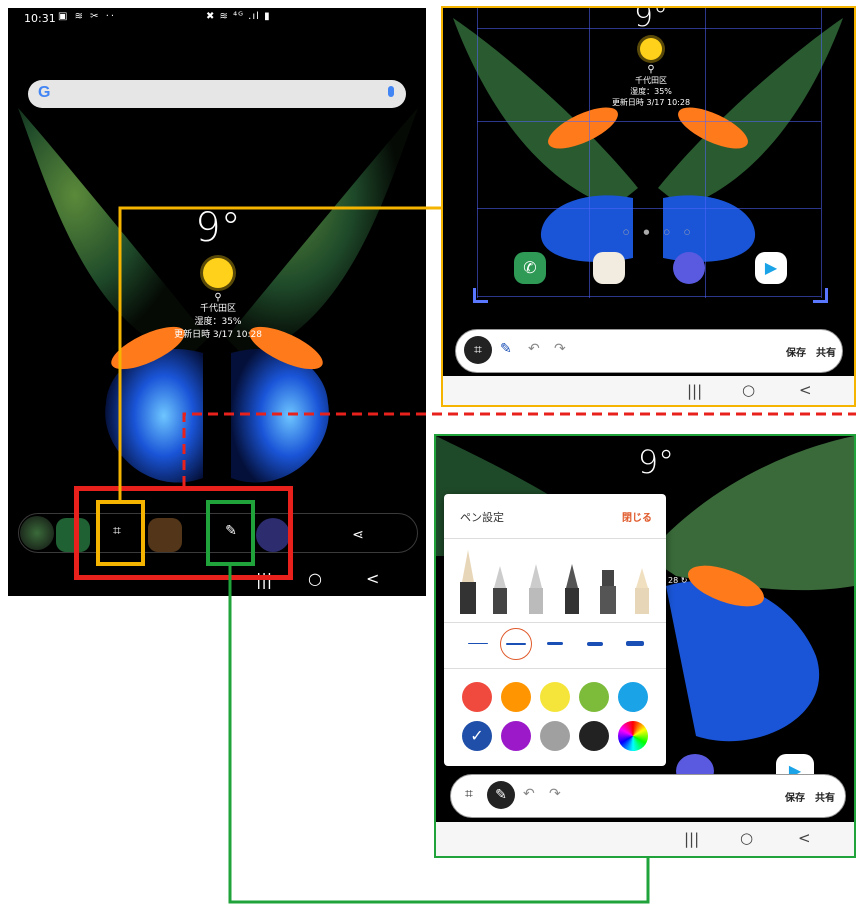 The height and width of the screenshot is (905, 856). Describe the element at coordinates (516, 697) in the screenshot. I see `color-orange` at that location.